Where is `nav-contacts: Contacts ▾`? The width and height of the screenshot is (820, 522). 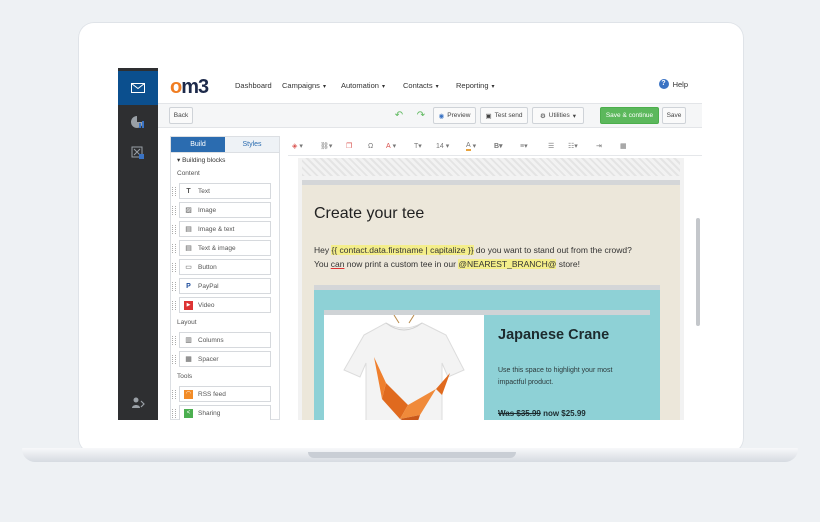
nav-contacts: Contacts ▾ is located at coordinates (421, 85).